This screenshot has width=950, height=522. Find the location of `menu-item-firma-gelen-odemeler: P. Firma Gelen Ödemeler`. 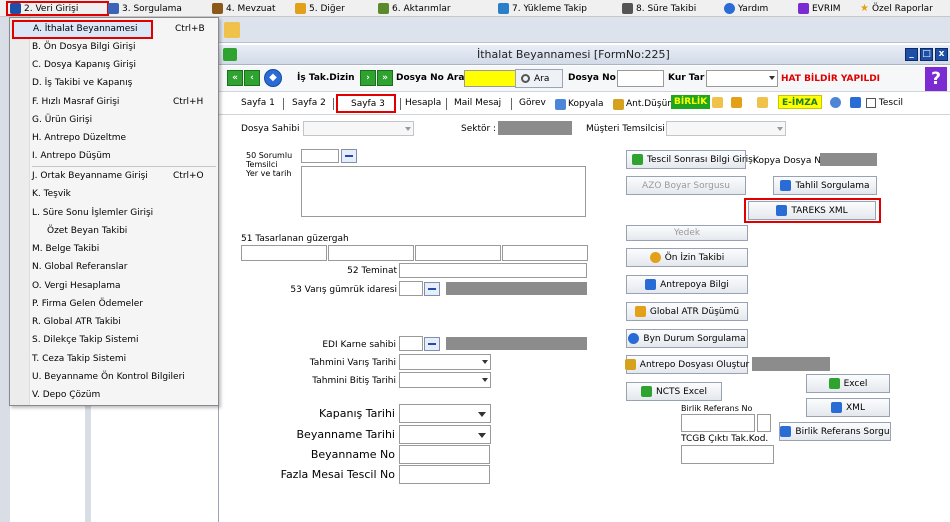

menu-item-firma-gelen-odemeler: P. Firma Gelen Ödemeler is located at coordinates (114, 304).